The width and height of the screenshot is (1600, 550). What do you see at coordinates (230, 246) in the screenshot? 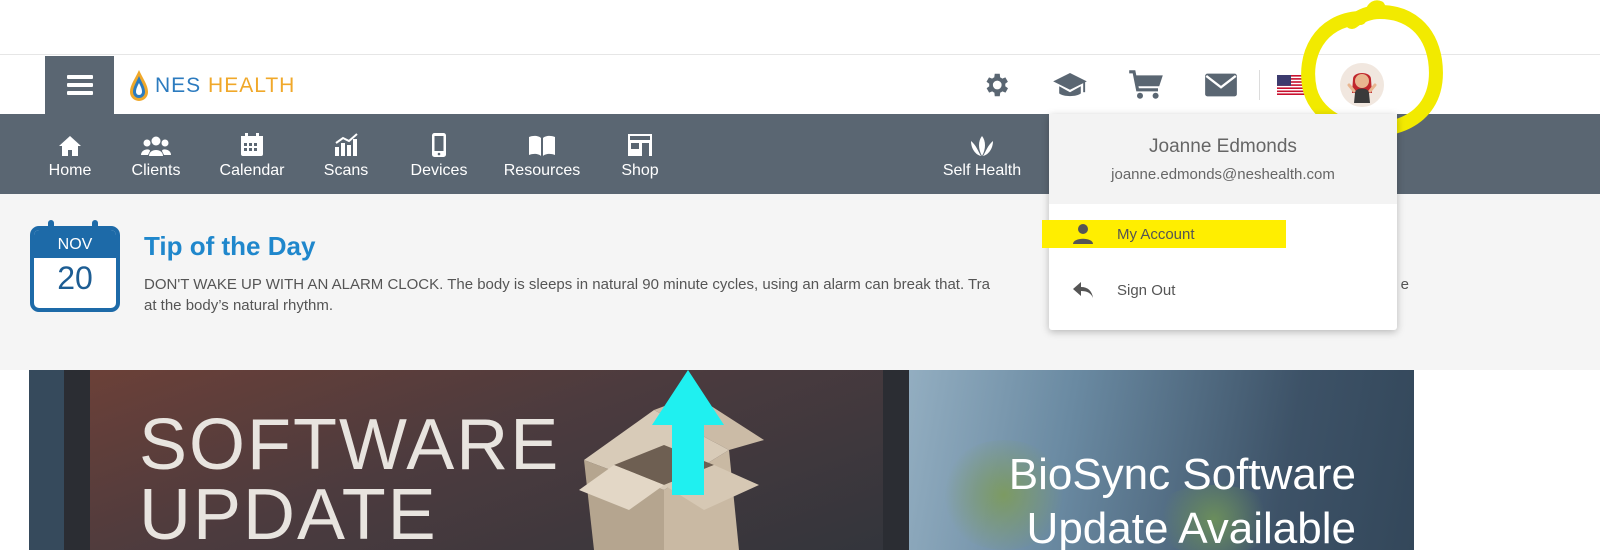
I see `tip-title: Tip of the Day` at bounding box center [230, 246].